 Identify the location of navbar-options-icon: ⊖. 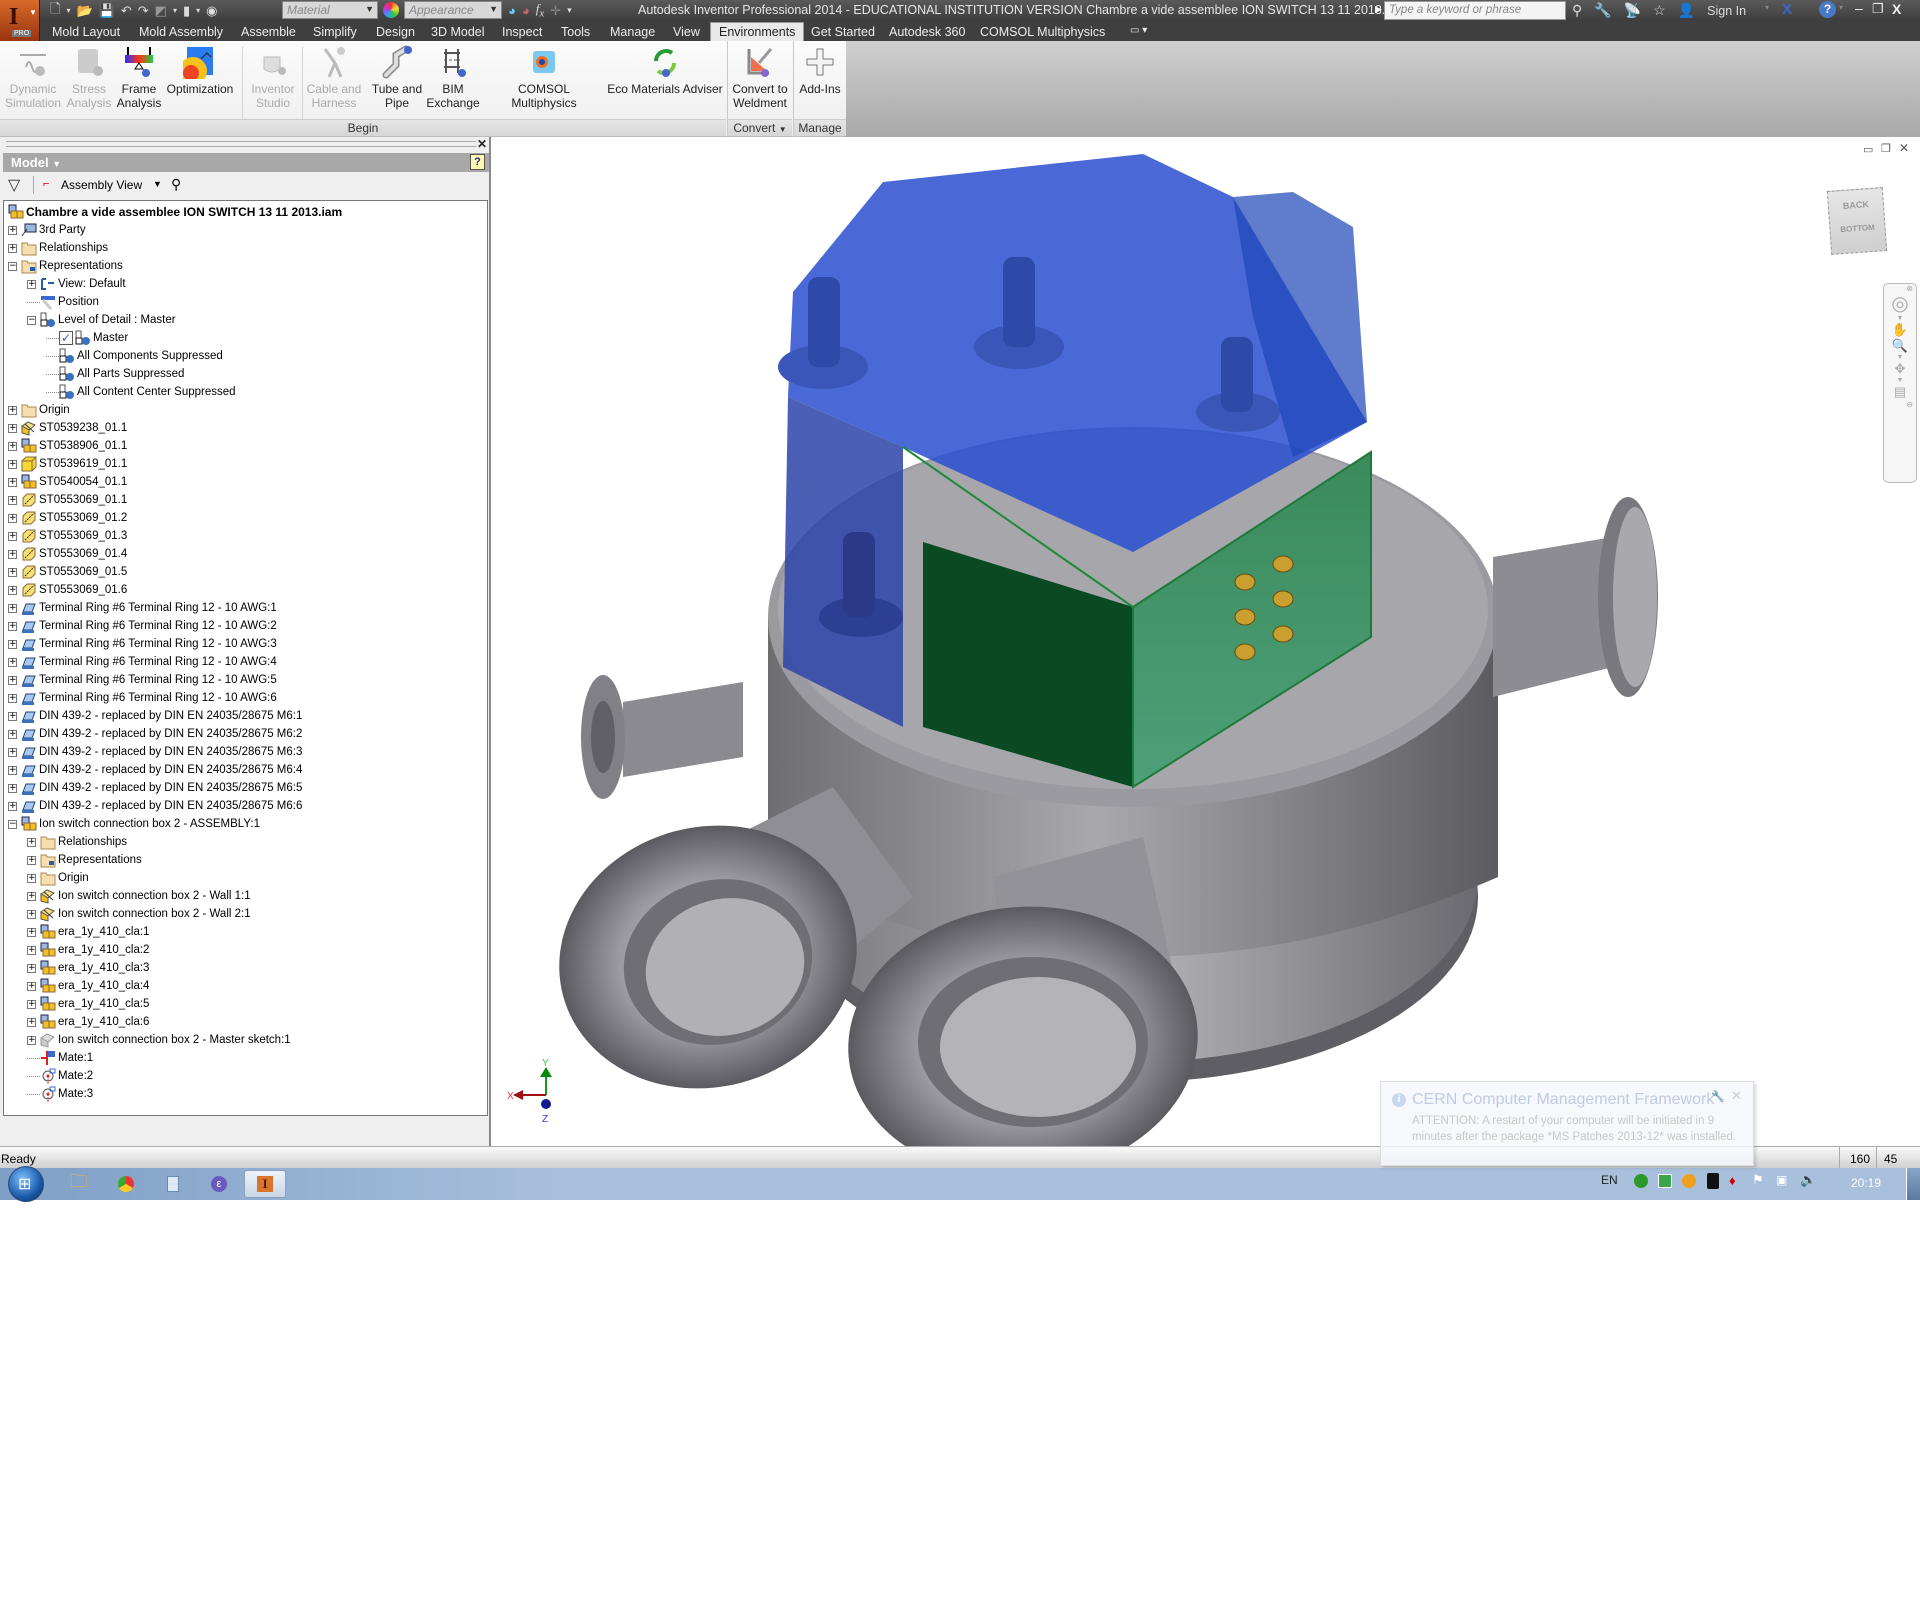
(1900, 404).